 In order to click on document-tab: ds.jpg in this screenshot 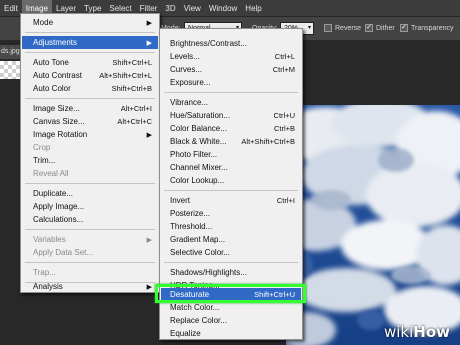, I will do `click(10, 52)`.